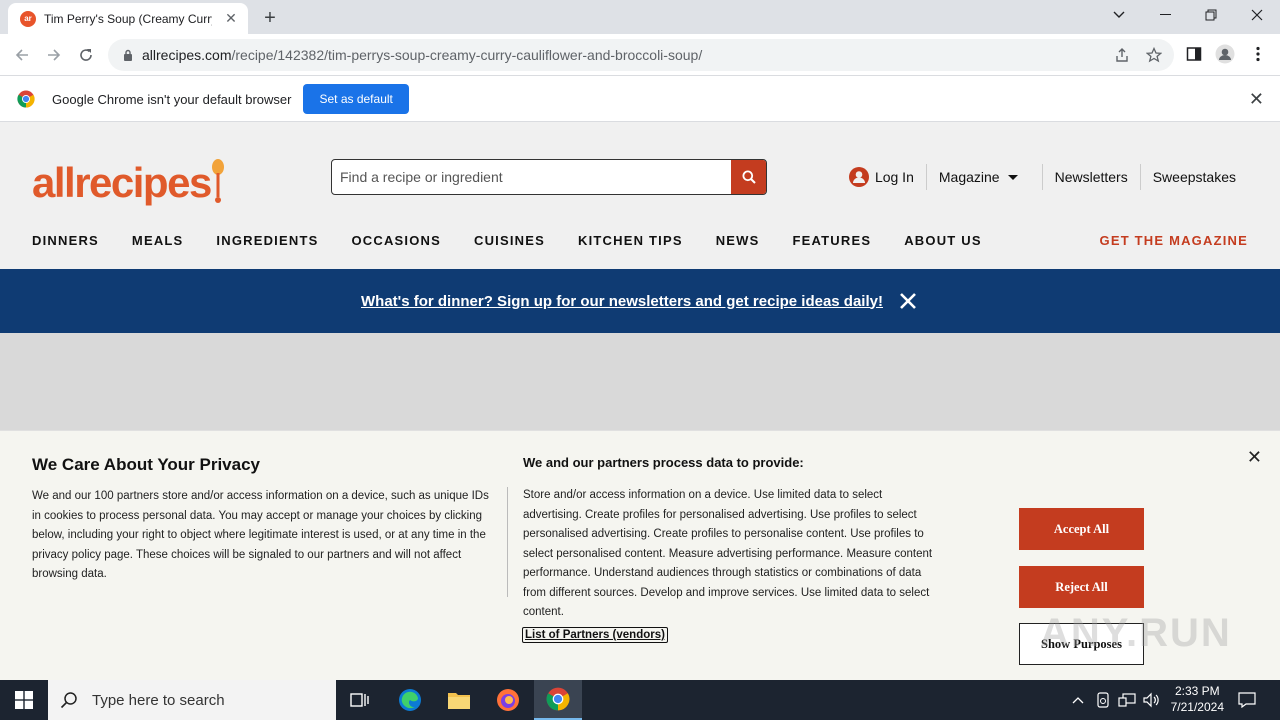 Image resolution: width=1280 pixels, height=720 pixels. I want to click on tab-strip: ar Tim Perry's Soup (Creamy Curry ✕ +, so click(640, 17).